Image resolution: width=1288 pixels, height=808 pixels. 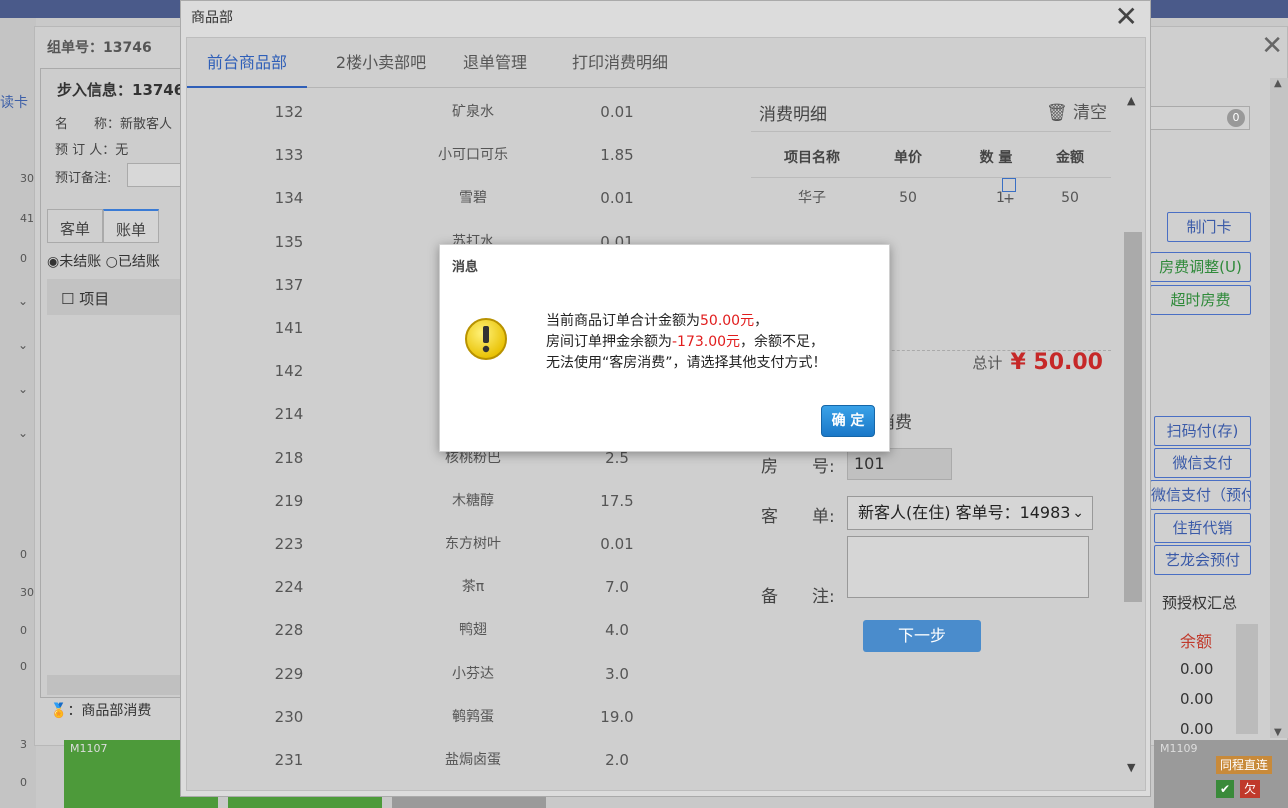 What do you see at coordinates (473, 673) in the screenshot?
I see `product-name: 小芬达` at bounding box center [473, 673].